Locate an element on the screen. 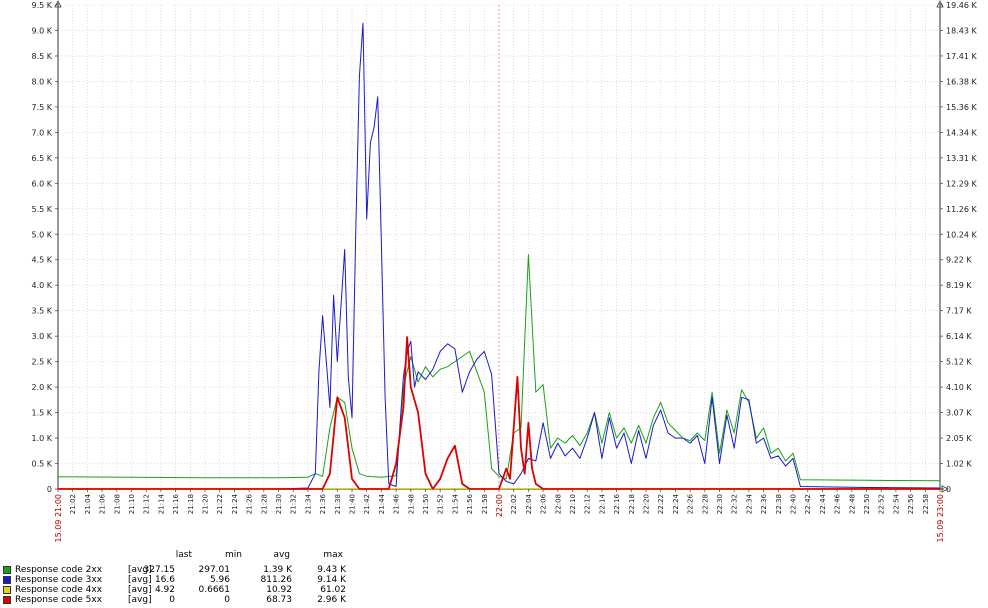 This screenshot has width=988, height=608. x-tick-label: 22:52 is located at coordinates (882, 504).